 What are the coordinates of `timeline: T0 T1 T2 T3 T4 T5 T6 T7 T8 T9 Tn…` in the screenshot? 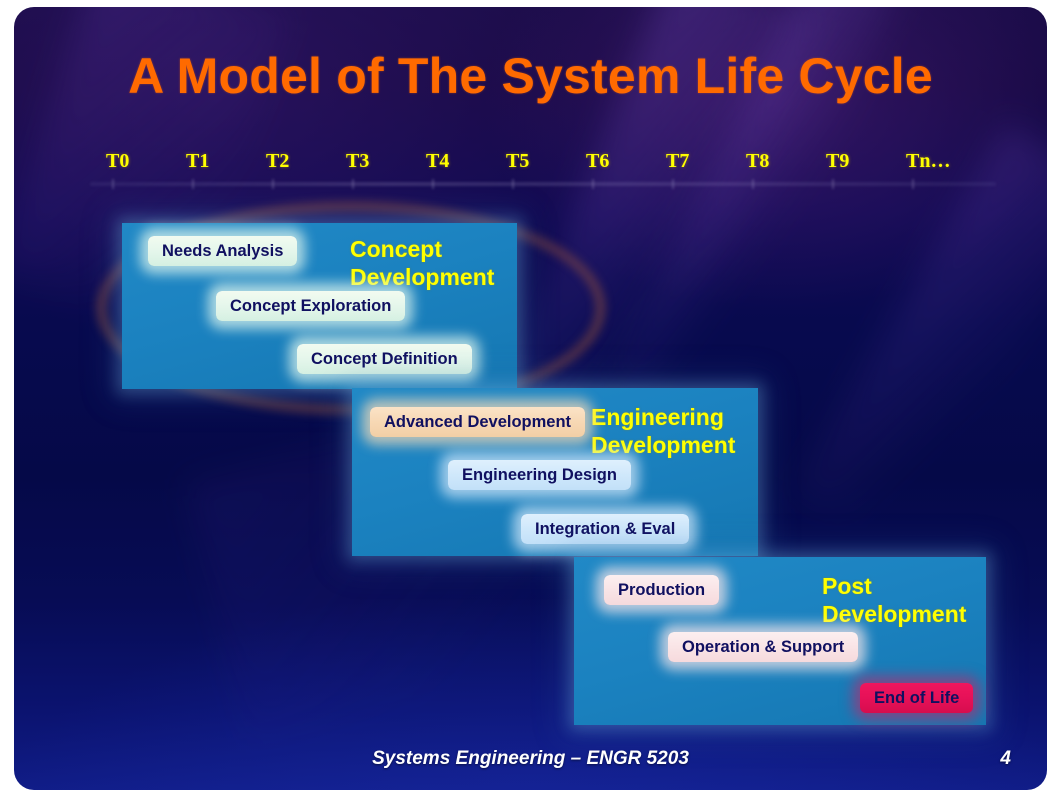 It's located at (543, 171).